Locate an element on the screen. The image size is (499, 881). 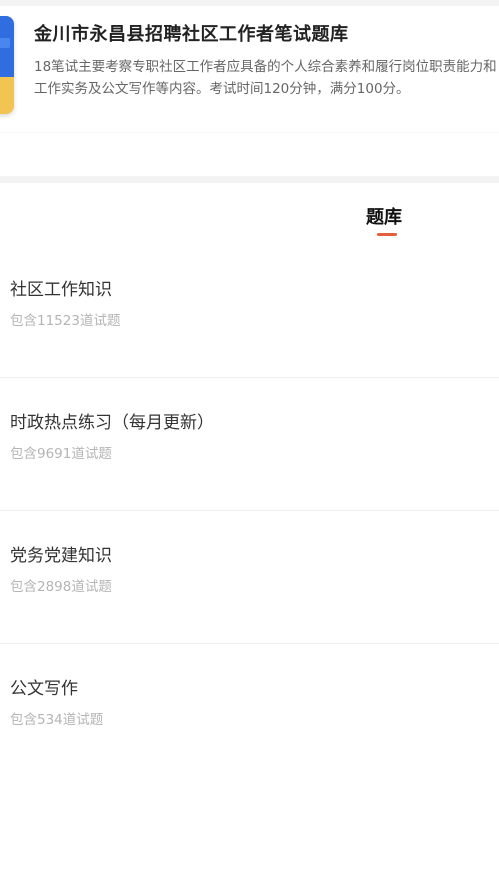
bank-item-title: 时政热点练习（每月更新） is located at coordinates (112, 423).